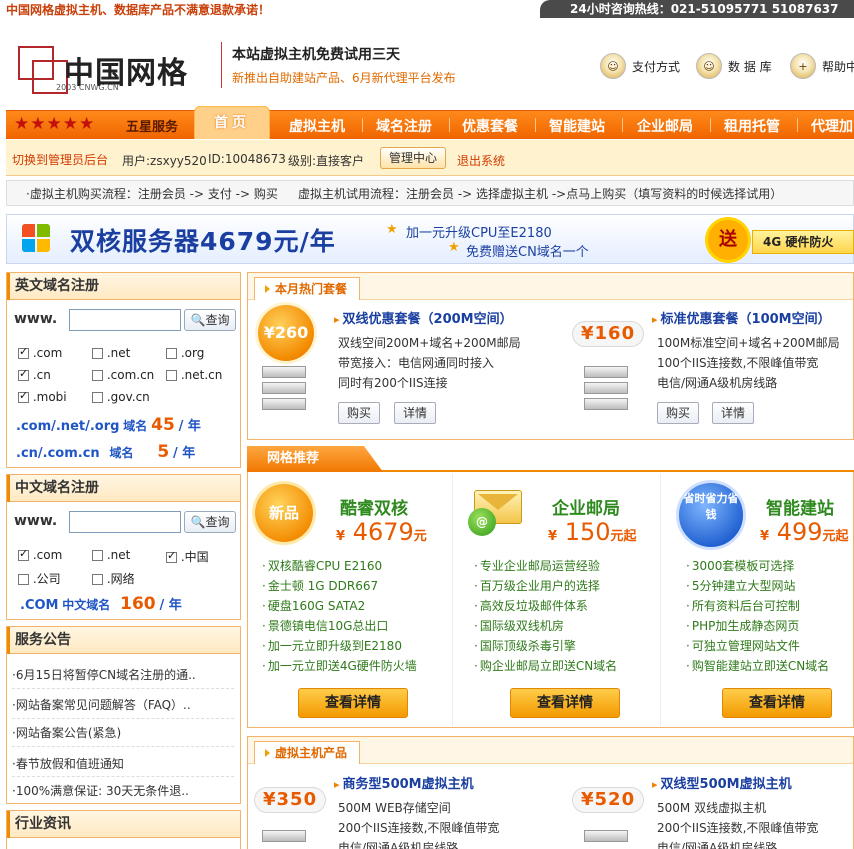 The height and width of the screenshot is (849, 854). I want to click on notice-item: ·6月15日将暂停CN域名注册的通.., so click(123, 674).